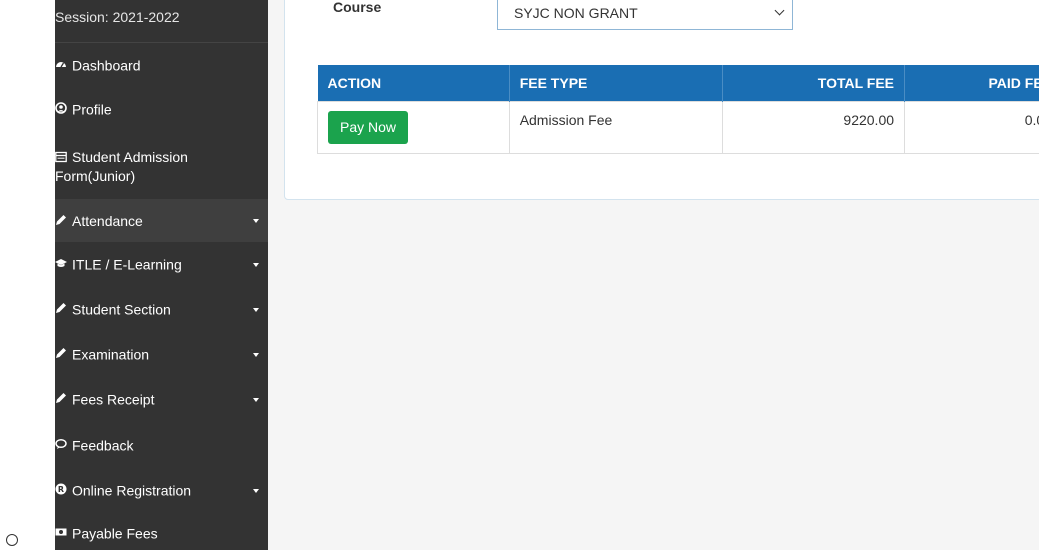  Describe the element at coordinates (616, 127) in the screenshot. I see `fee-type-cell: Admission Fee` at that location.